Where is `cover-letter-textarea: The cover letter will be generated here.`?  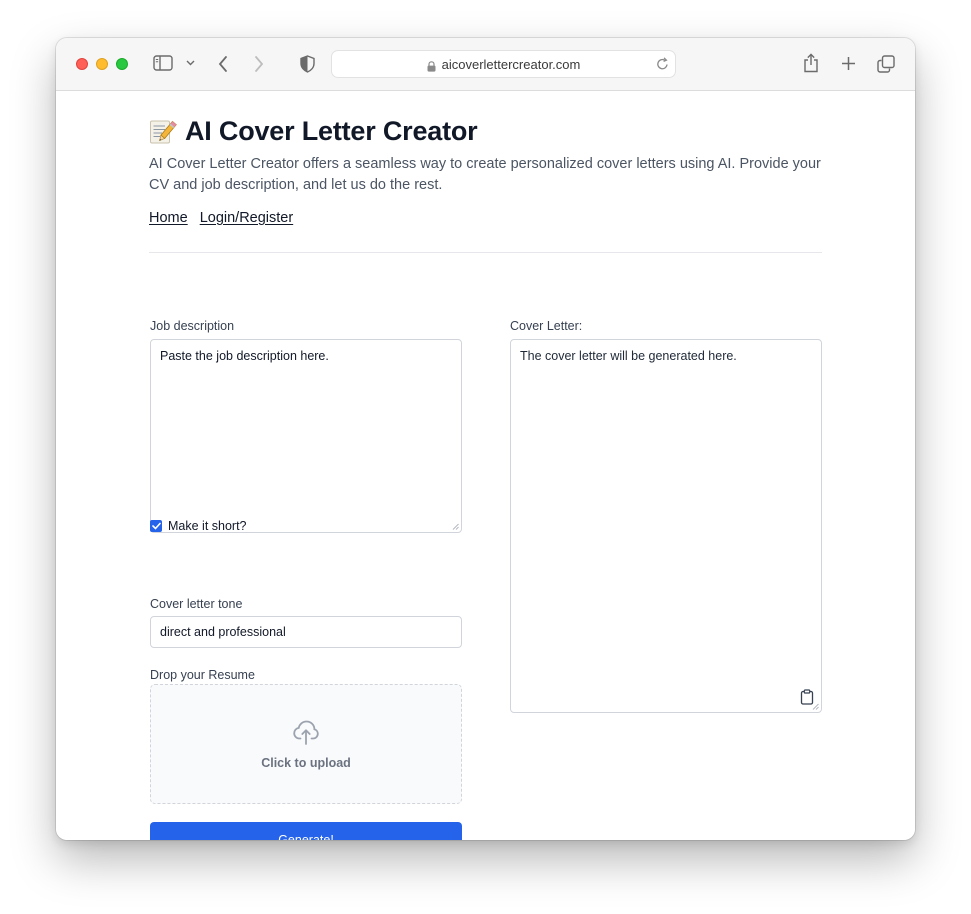 cover-letter-textarea: The cover letter will be generated here. is located at coordinates (666, 526).